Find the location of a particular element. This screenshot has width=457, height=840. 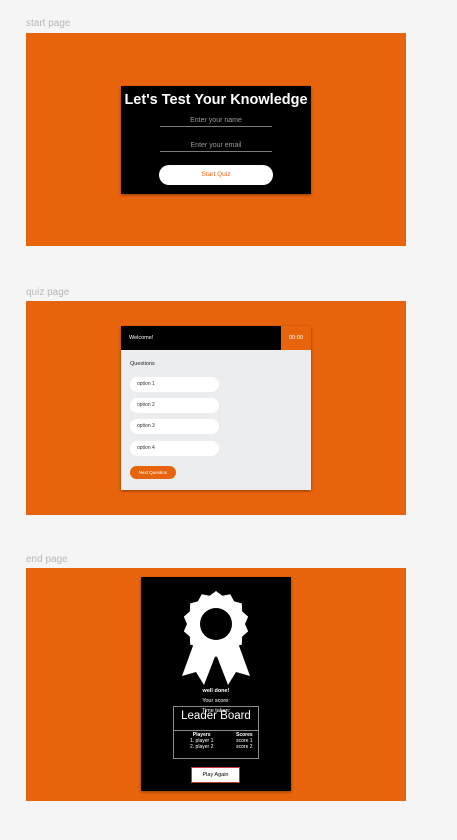

end-page-frame-label: end page is located at coordinates (47, 559).